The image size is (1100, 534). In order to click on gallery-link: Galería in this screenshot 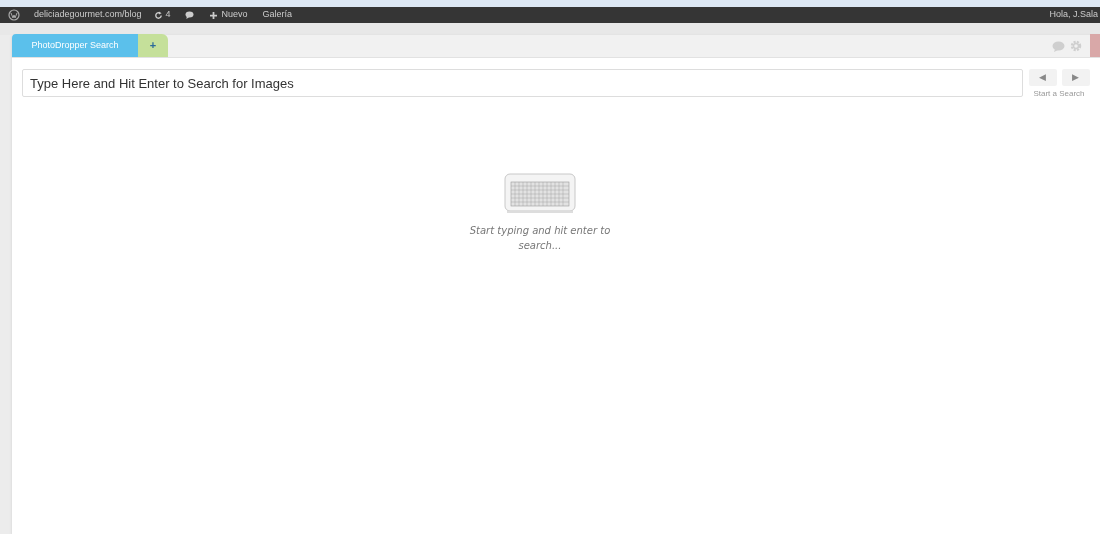, I will do `click(277, 15)`.